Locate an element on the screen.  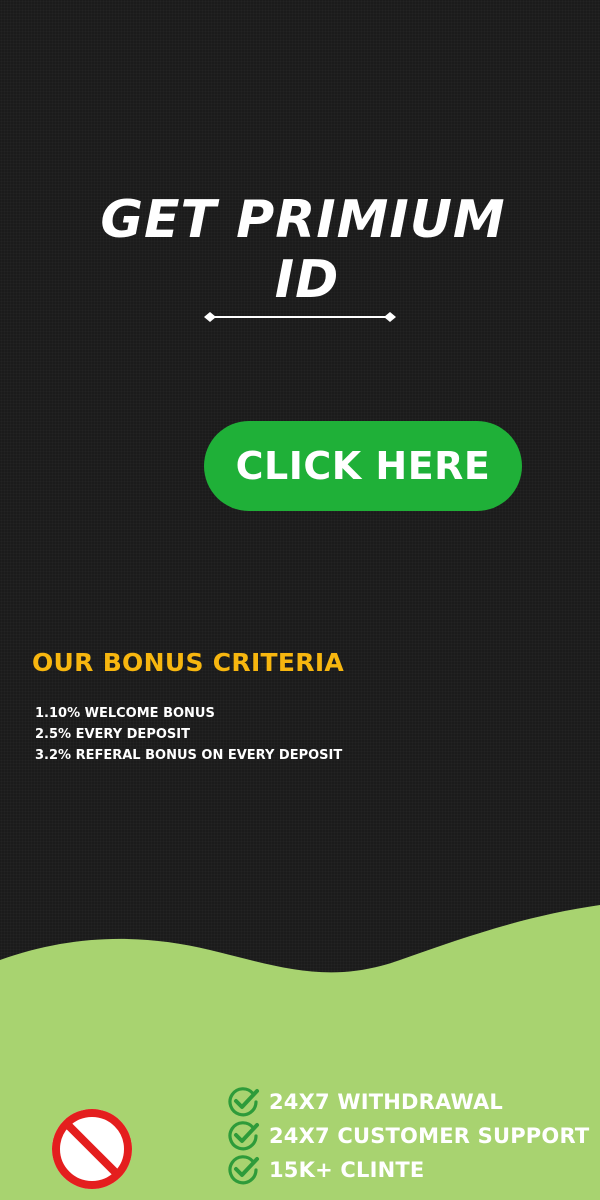
bonus-item: 2.5% EVERY DEPOSIT is located at coordinates (112, 734).